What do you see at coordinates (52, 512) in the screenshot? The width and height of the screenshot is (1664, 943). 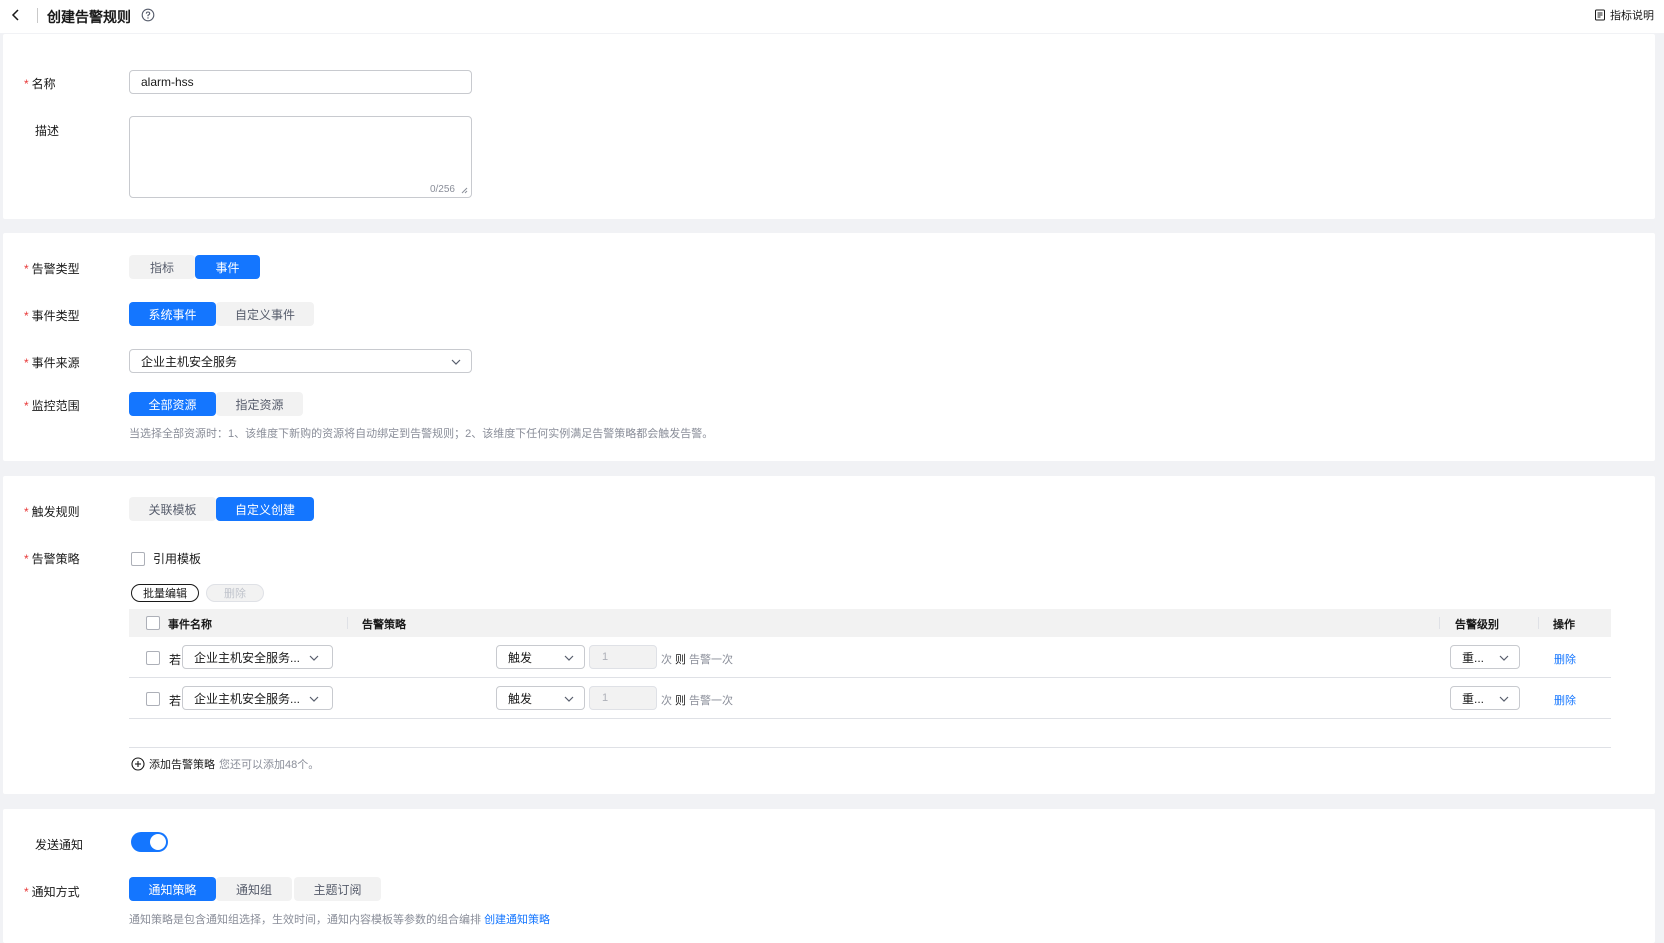 I see `trigger-rule-label: * 触发规则` at bounding box center [52, 512].